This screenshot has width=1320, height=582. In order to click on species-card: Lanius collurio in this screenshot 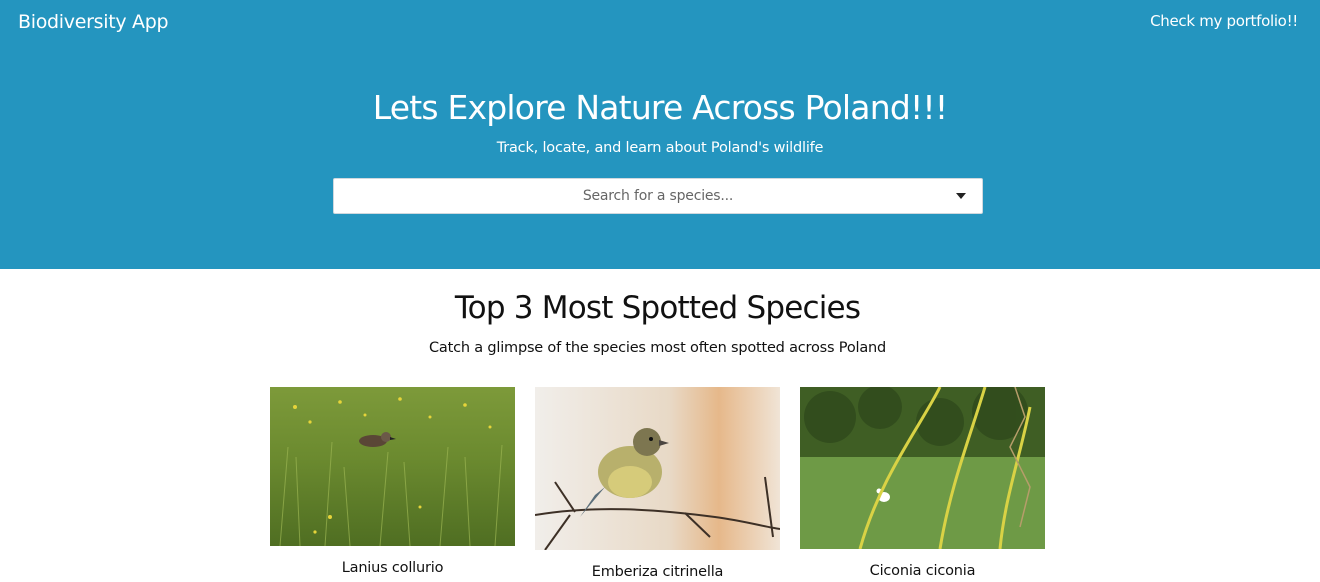, I will do `click(392, 481)`.